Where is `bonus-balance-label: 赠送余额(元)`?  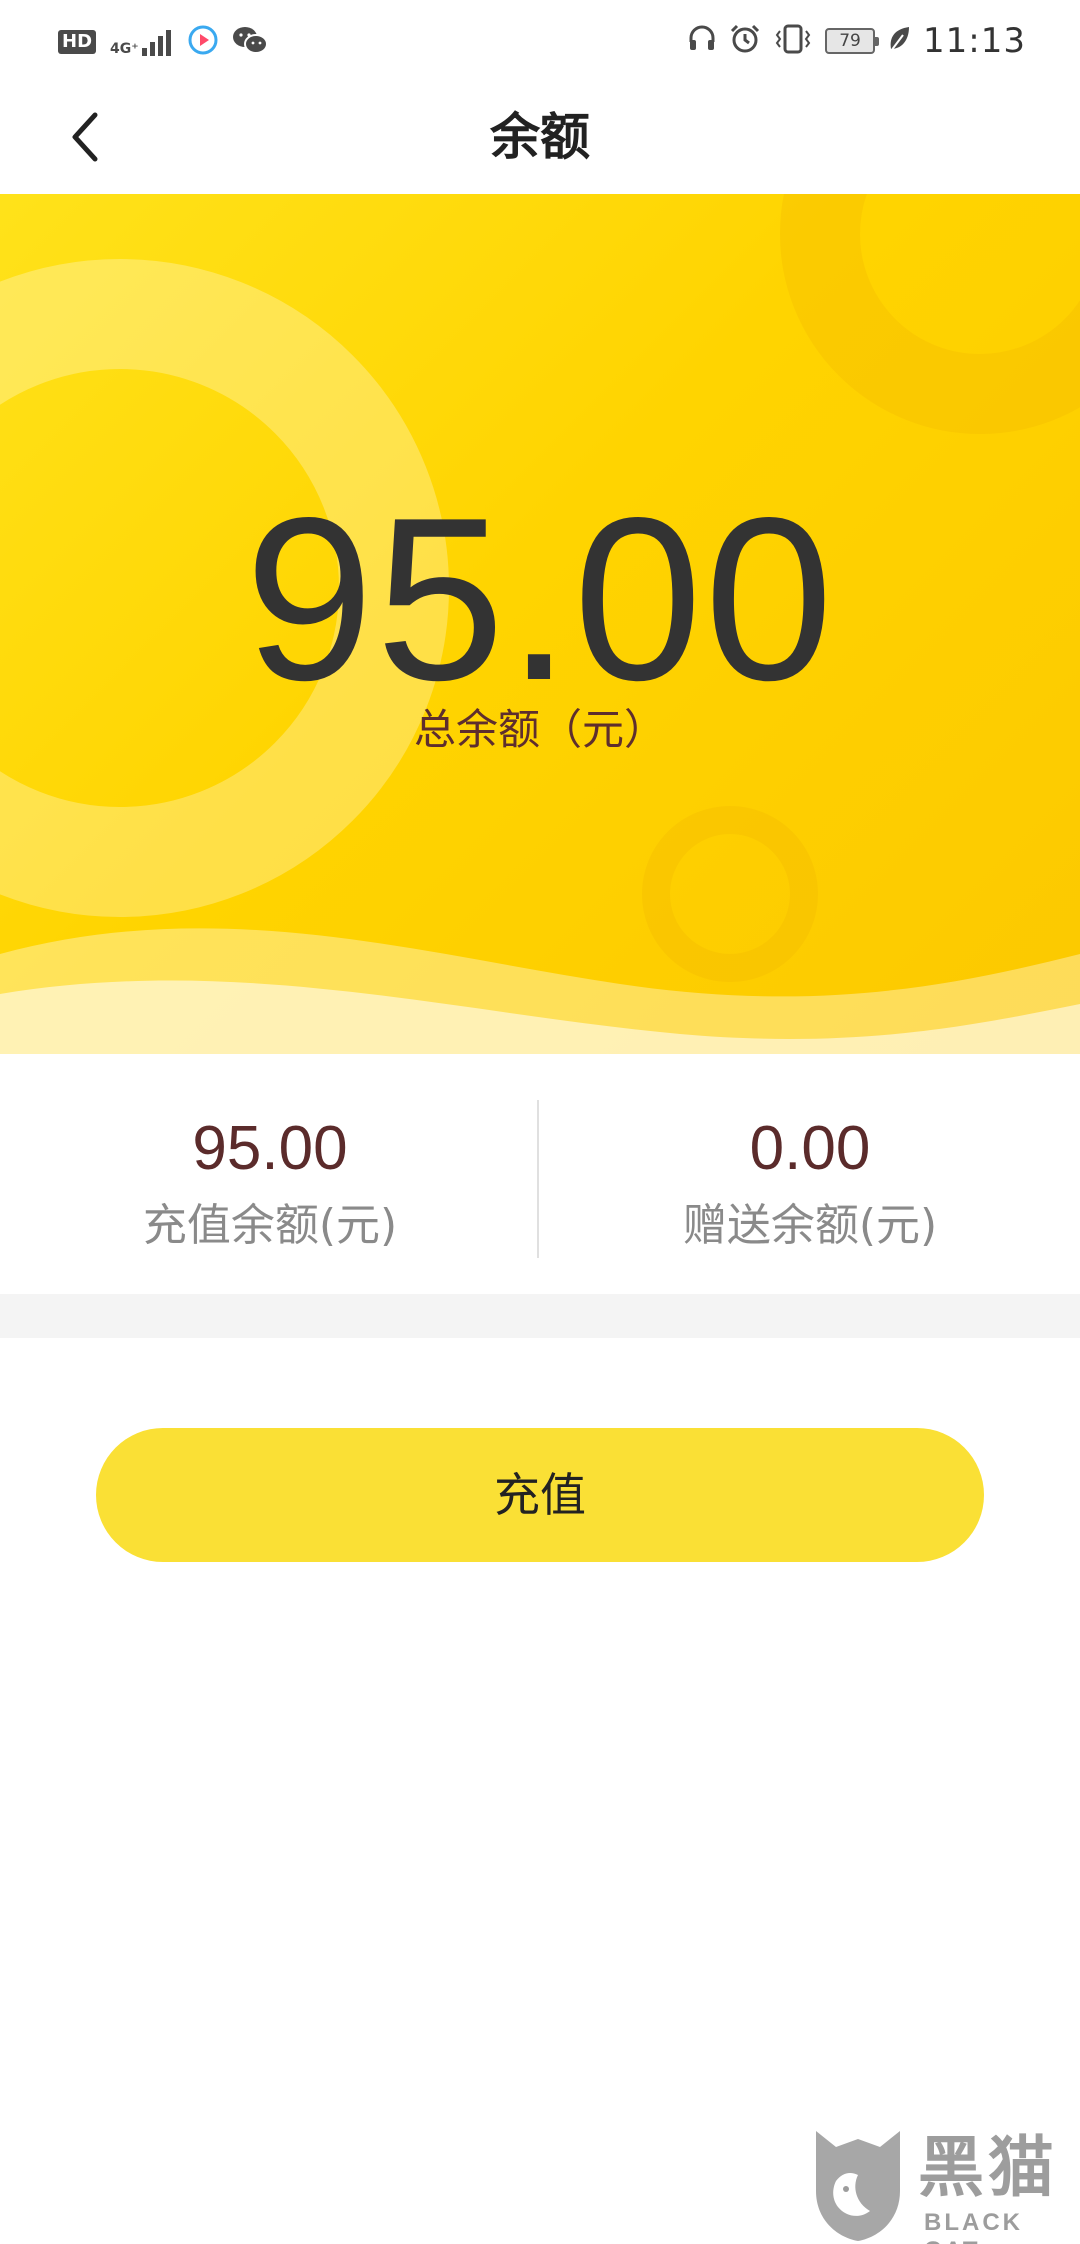 bonus-balance-label: 赠送余额(元) is located at coordinates (810, 1225).